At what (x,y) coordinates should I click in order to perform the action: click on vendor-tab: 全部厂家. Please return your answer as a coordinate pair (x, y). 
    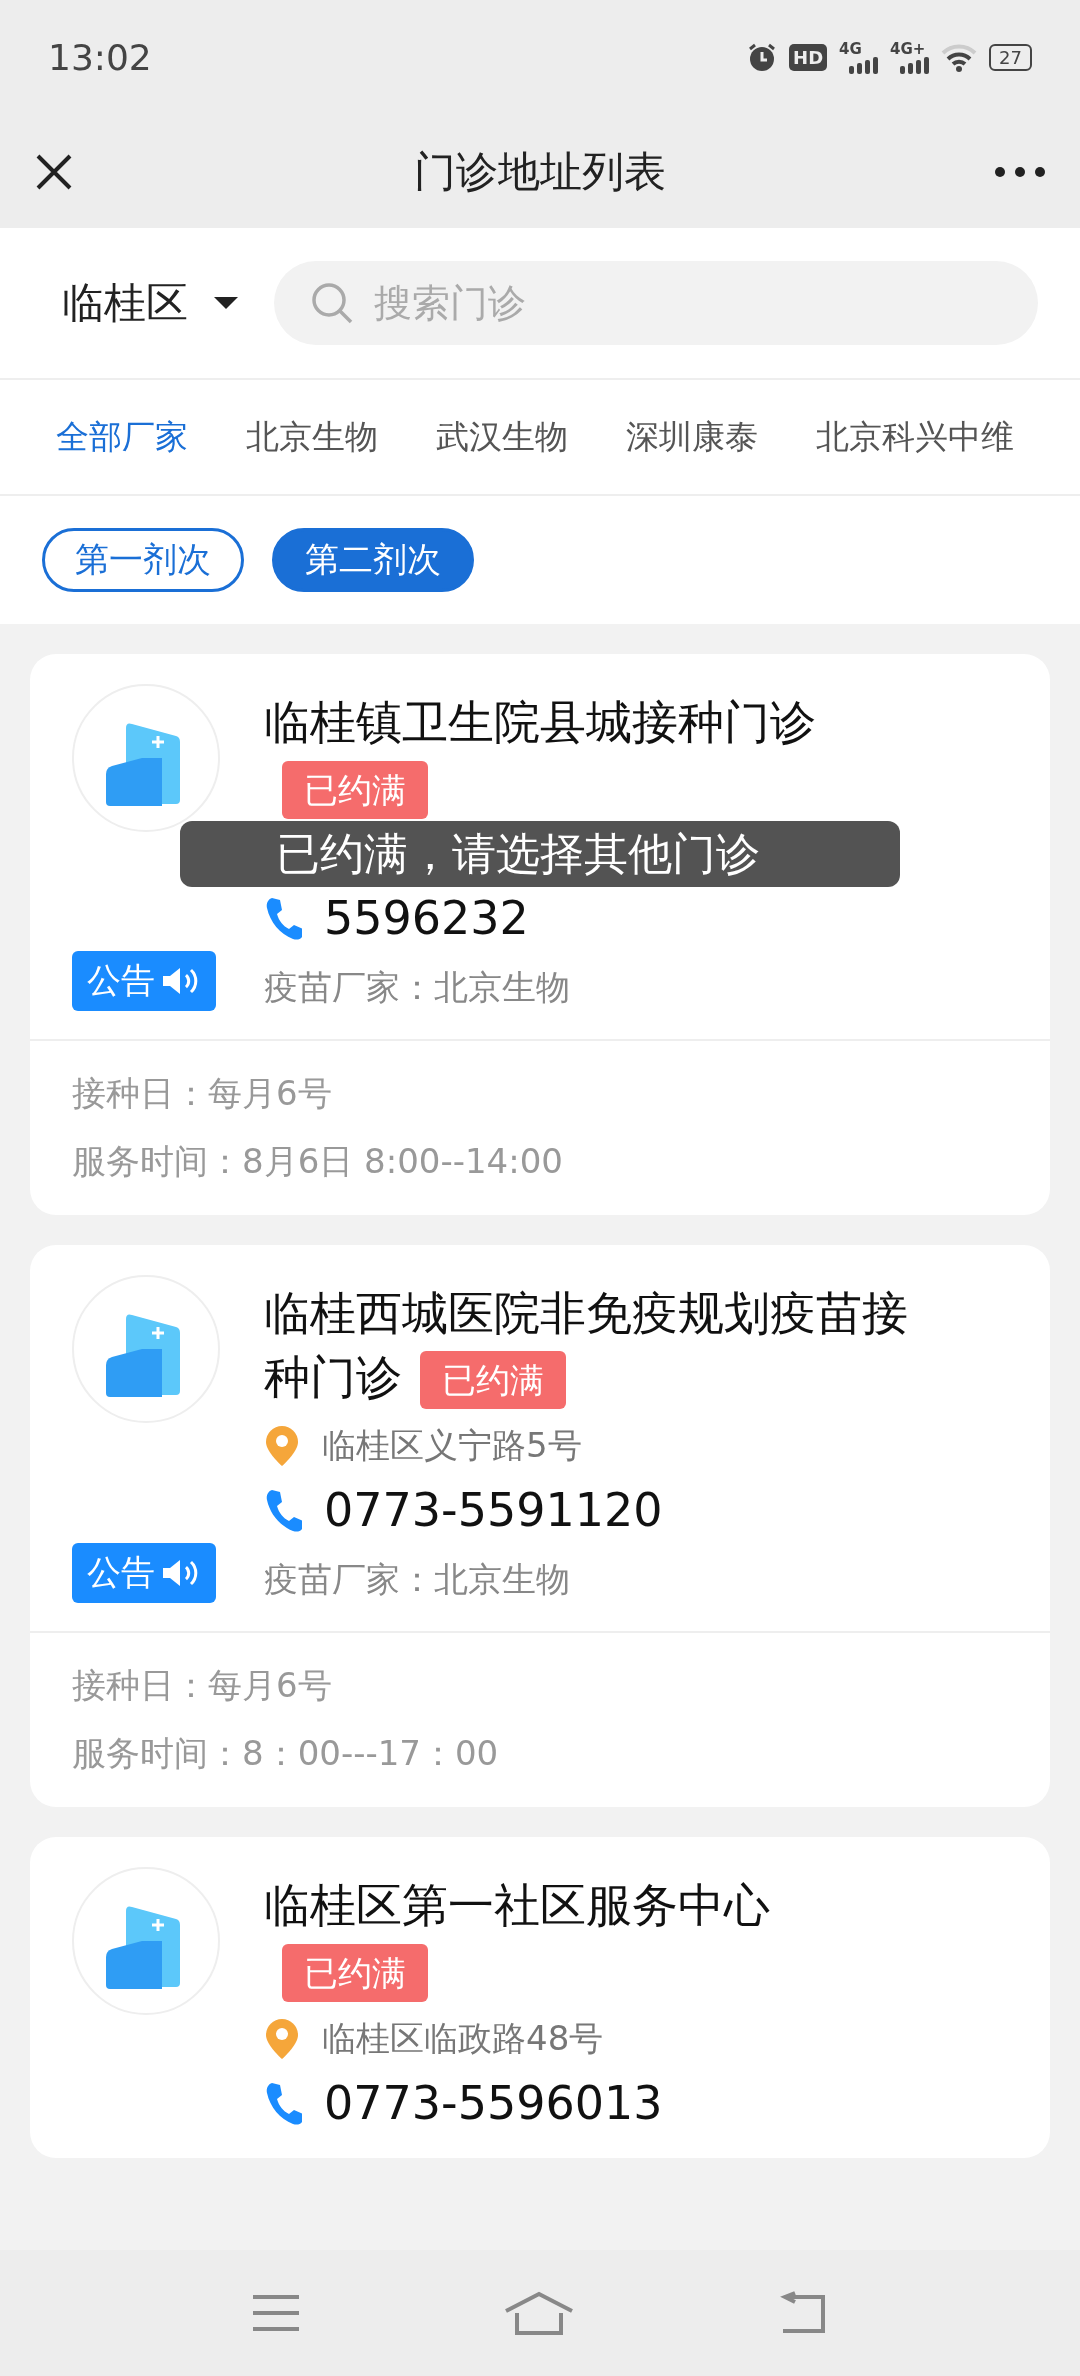
    Looking at the image, I should click on (122, 437).